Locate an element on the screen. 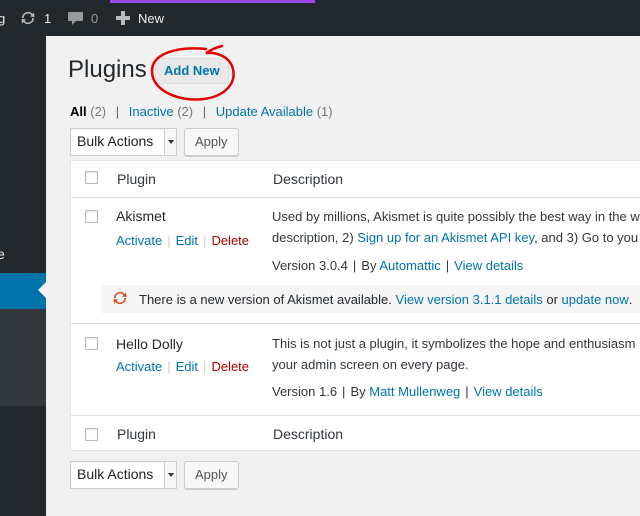  red-circle-annotation is located at coordinates (192, 72).